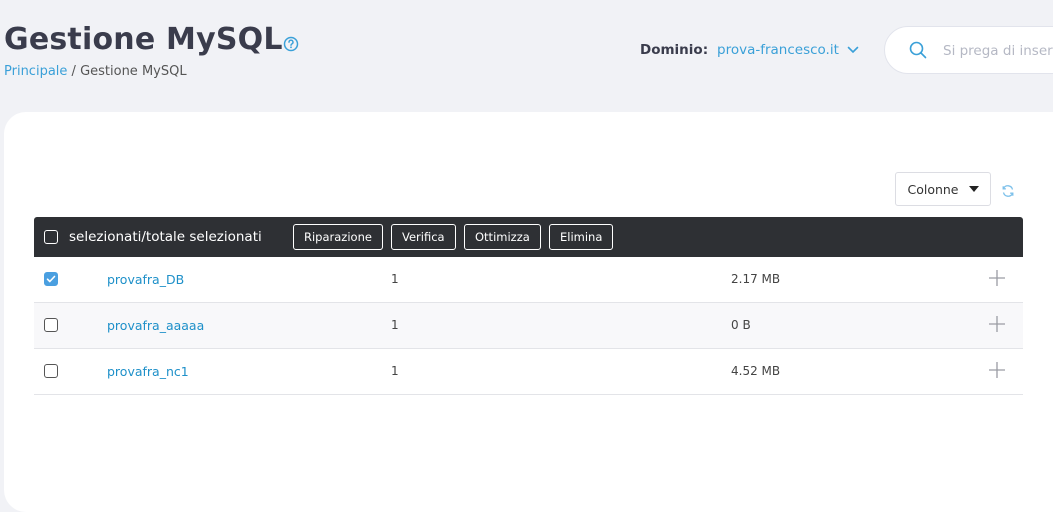 The height and width of the screenshot is (512, 1053). Describe the element at coordinates (756, 279) in the screenshot. I see `database-size: 2.17 MB` at that location.